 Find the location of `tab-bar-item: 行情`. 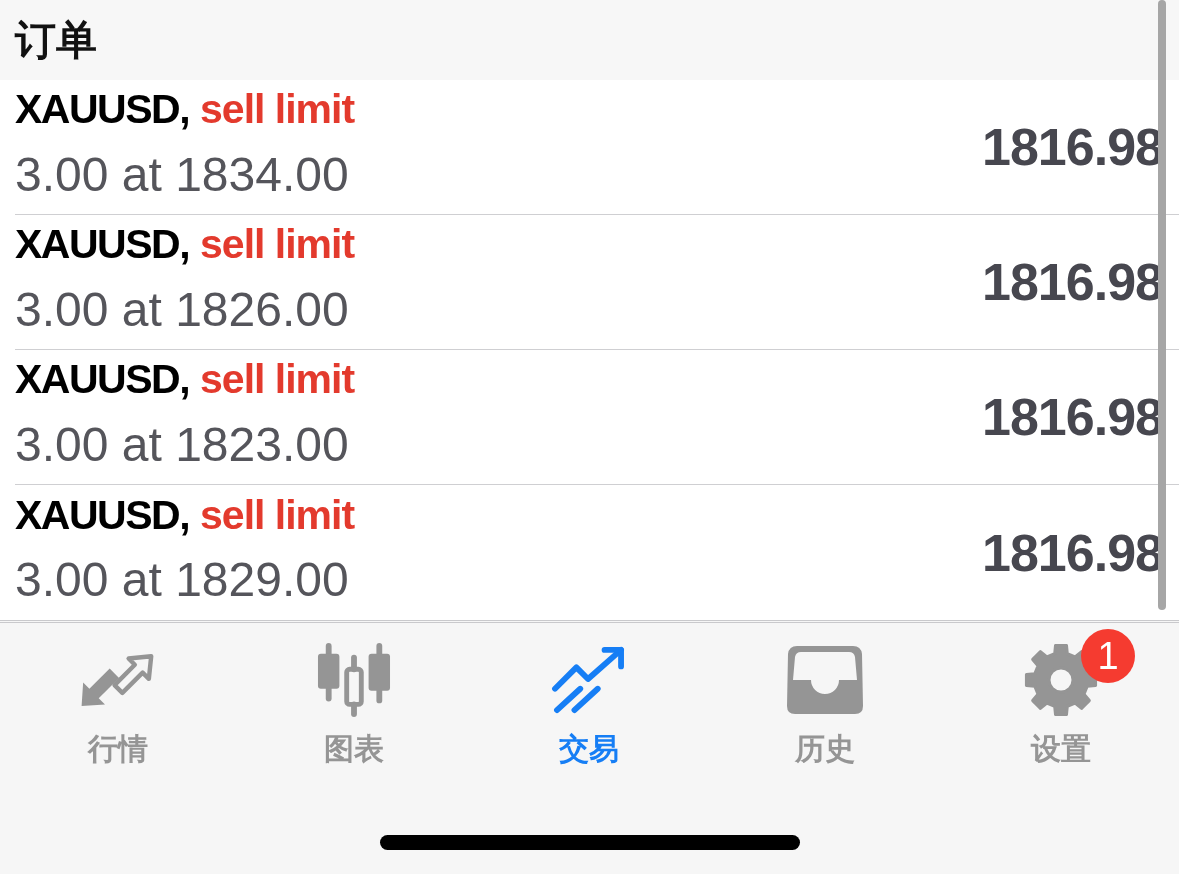

tab-bar-item: 行情 is located at coordinates (118, 704).